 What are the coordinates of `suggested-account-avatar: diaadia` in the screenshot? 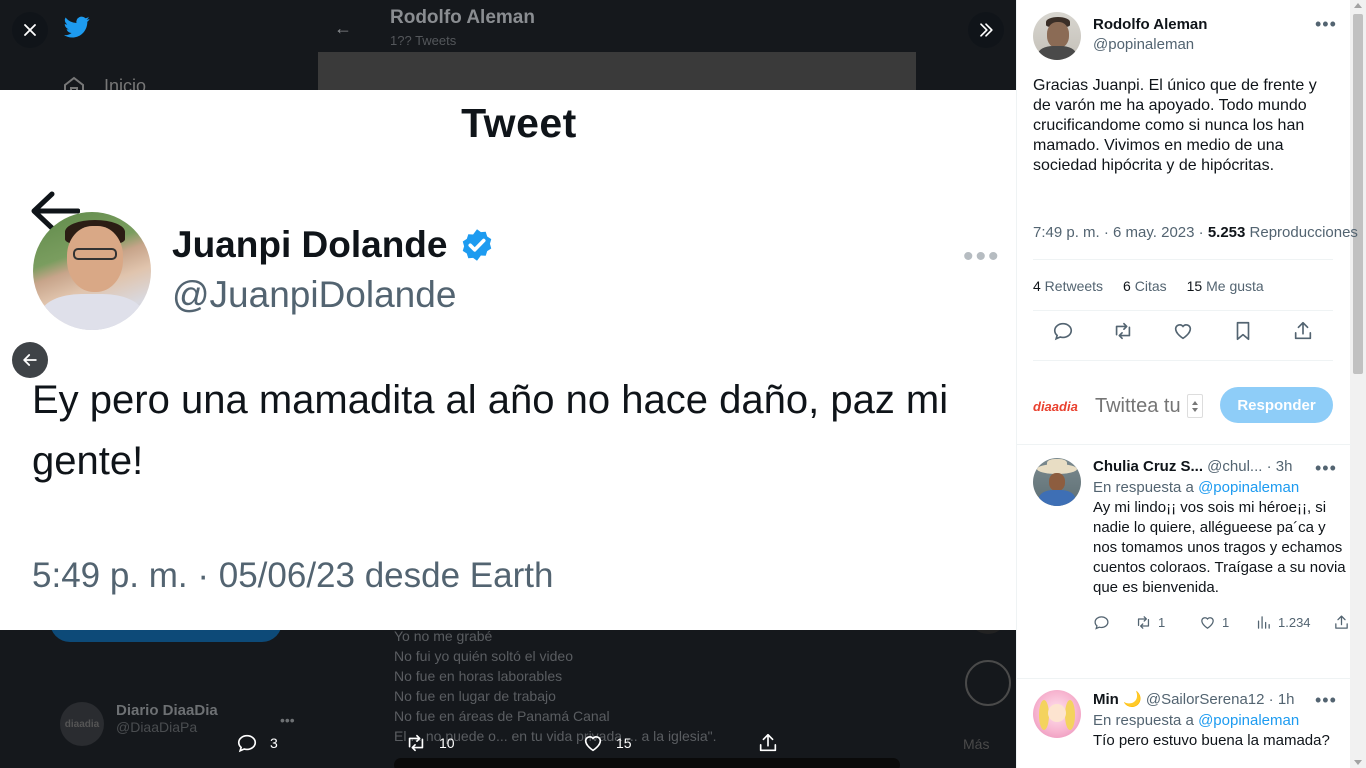 It's located at (82, 724).